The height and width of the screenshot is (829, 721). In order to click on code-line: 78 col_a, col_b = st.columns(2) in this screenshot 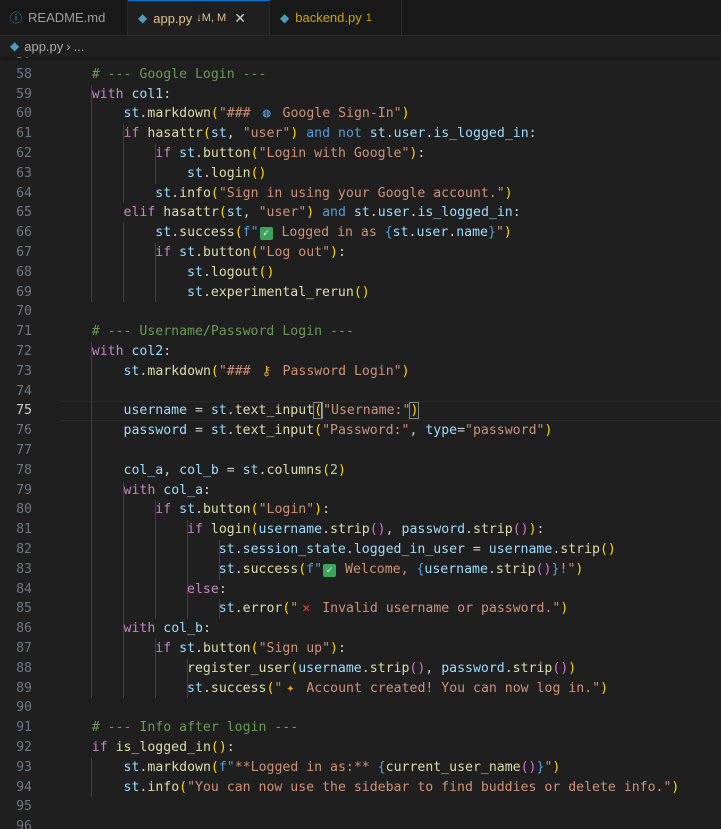, I will do `click(360, 471)`.